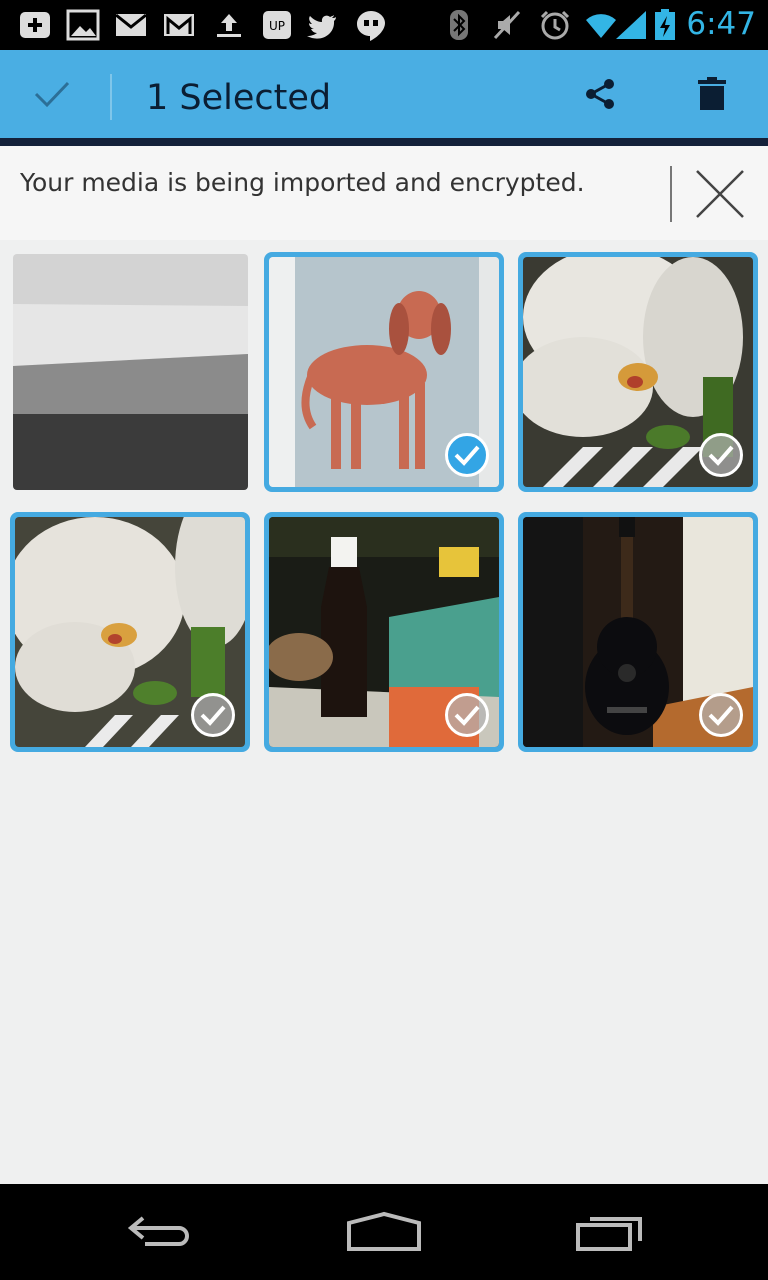 The height and width of the screenshot is (1280, 768). Describe the element at coordinates (35, 25) in the screenshot. I see `add-icon` at that location.